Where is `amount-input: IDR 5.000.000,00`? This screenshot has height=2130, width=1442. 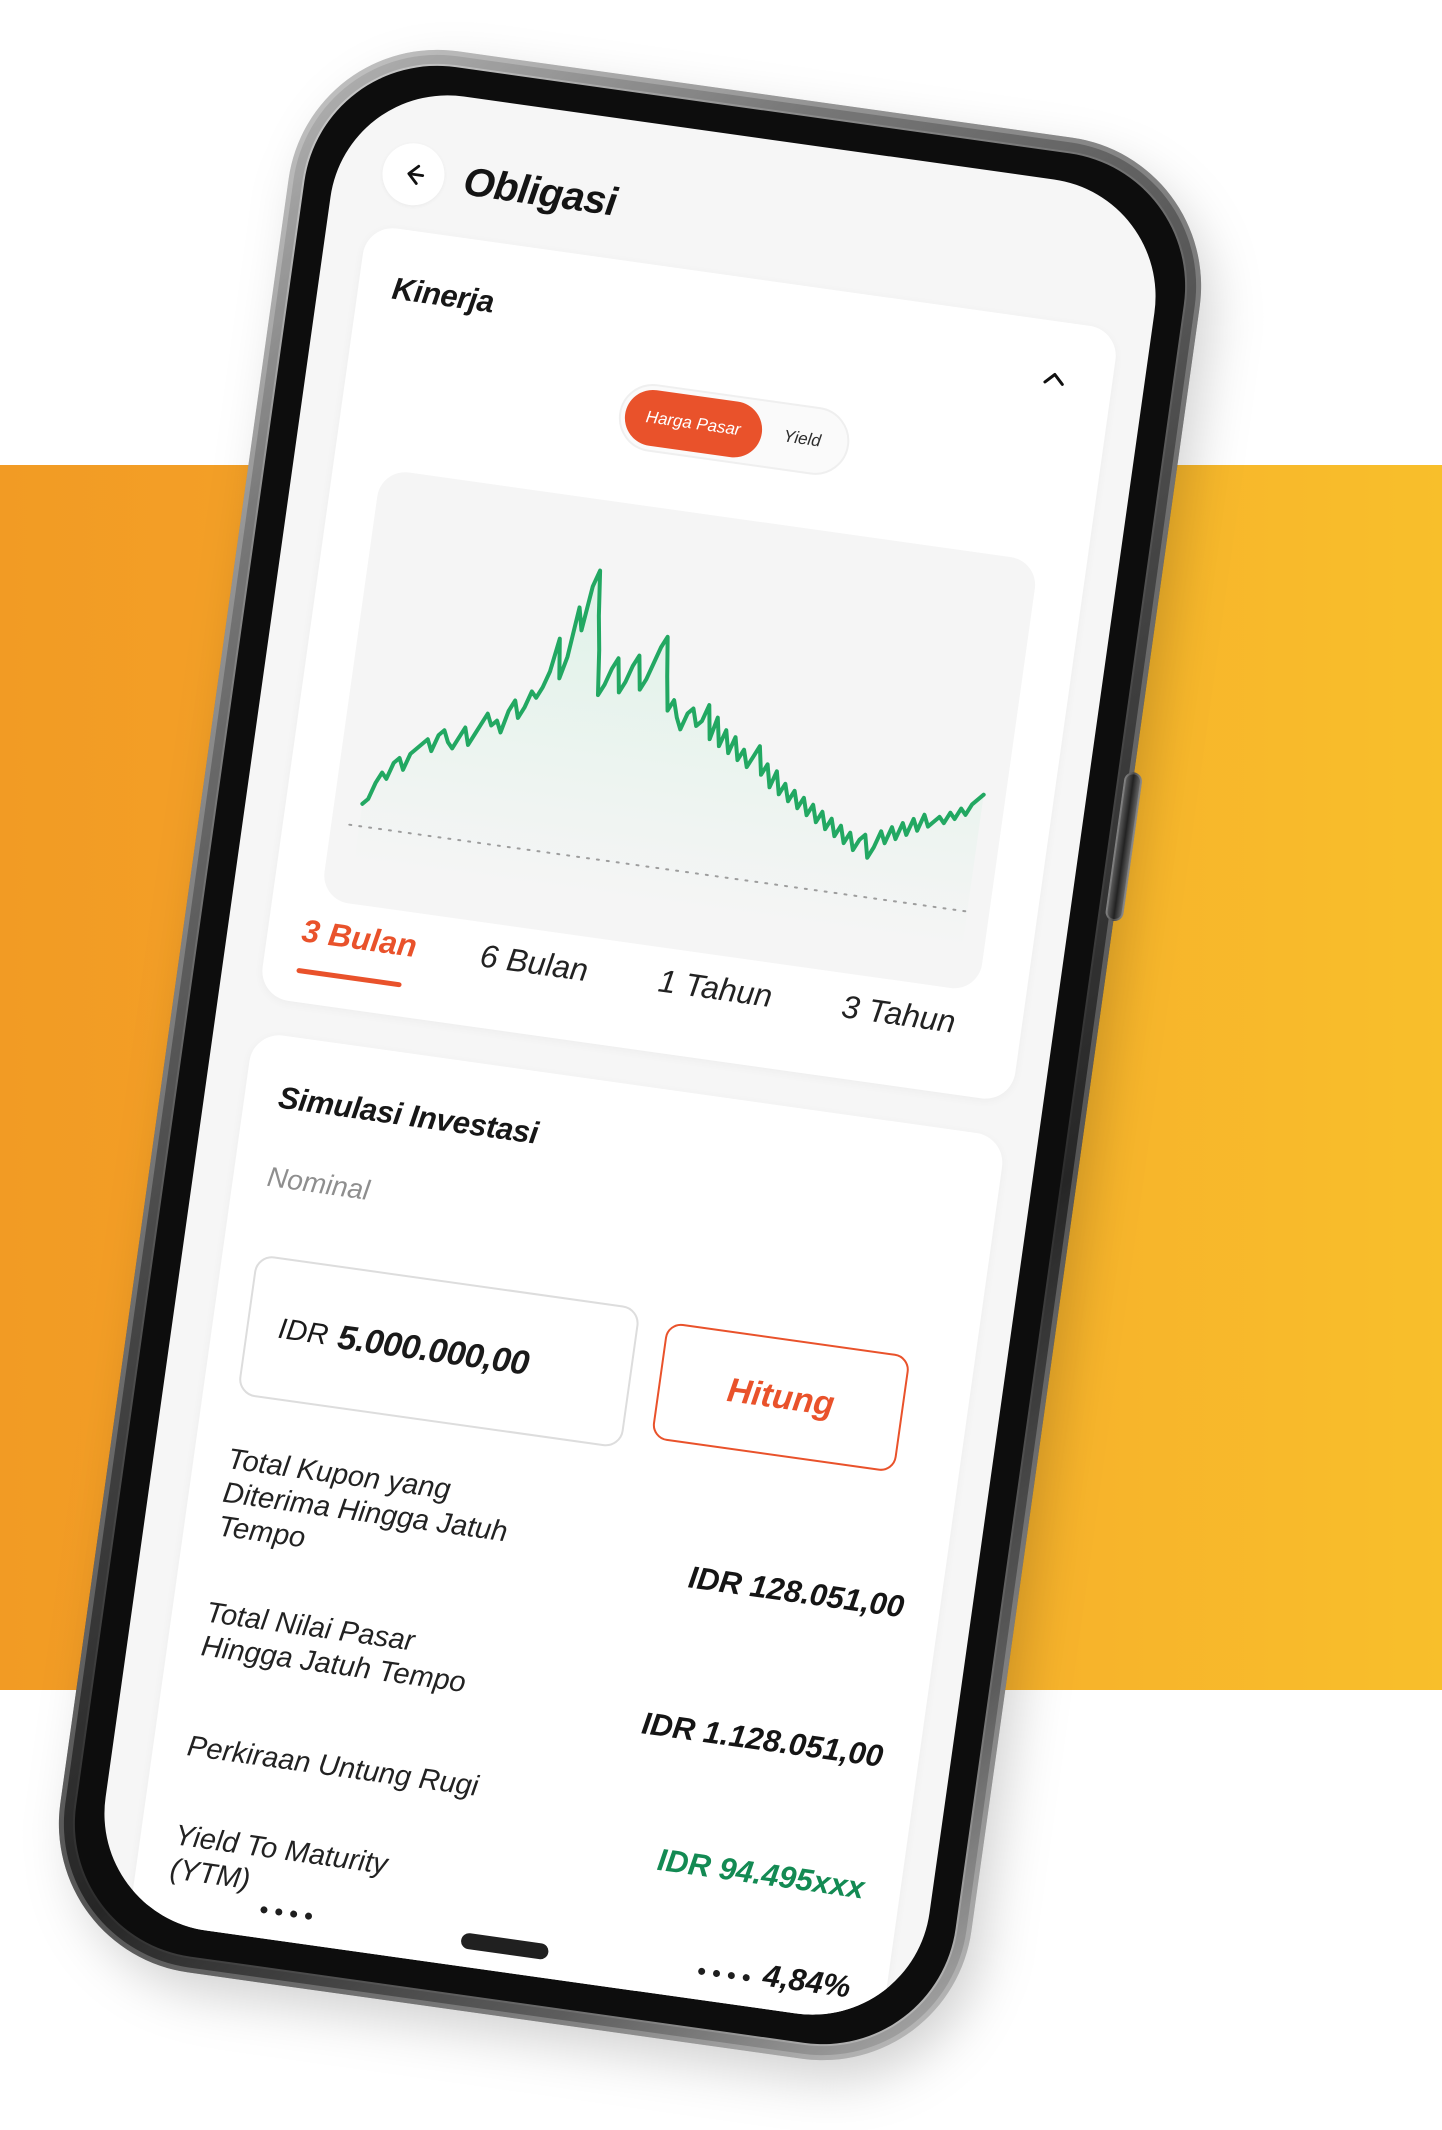 amount-input: IDR 5.000.000,00 is located at coordinates (438, 1351).